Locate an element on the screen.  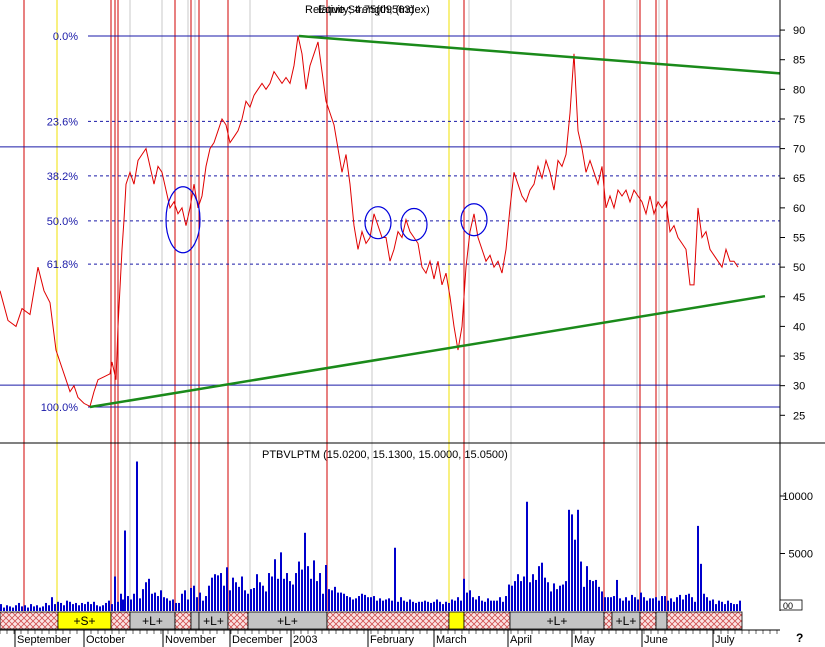
fib-label: 23.6% is located at coordinates (62, 122).